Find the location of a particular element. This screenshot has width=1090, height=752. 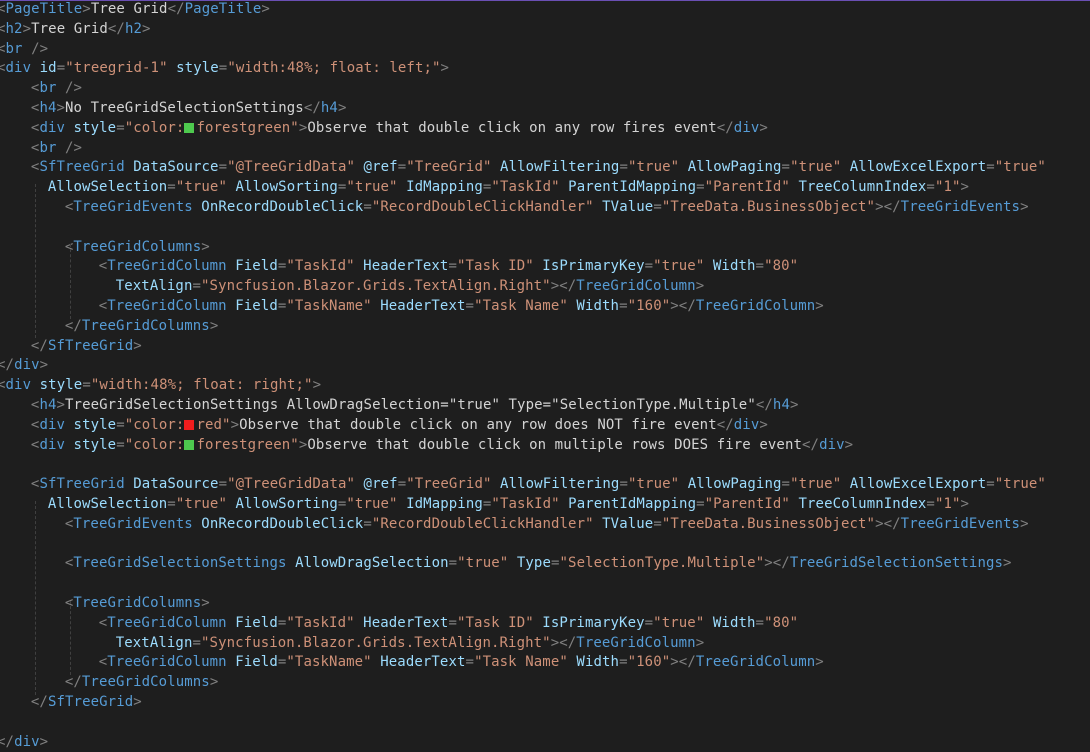

code-token: AllowDragSelection is located at coordinates (367, 563).